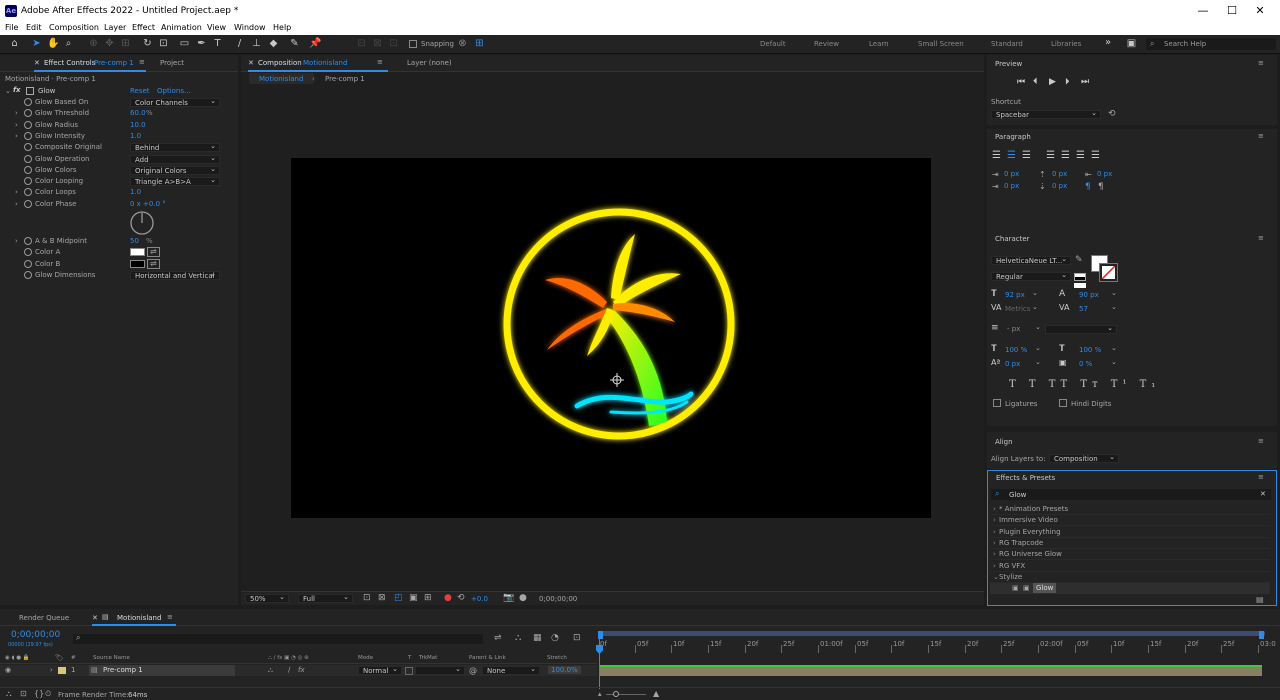 Image resolution: width=1280 pixels, height=700 pixels. Describe the element at coordinates (498, 638) in the screenshot. I see `comp-flowchart-icon: ⇌` at that location.